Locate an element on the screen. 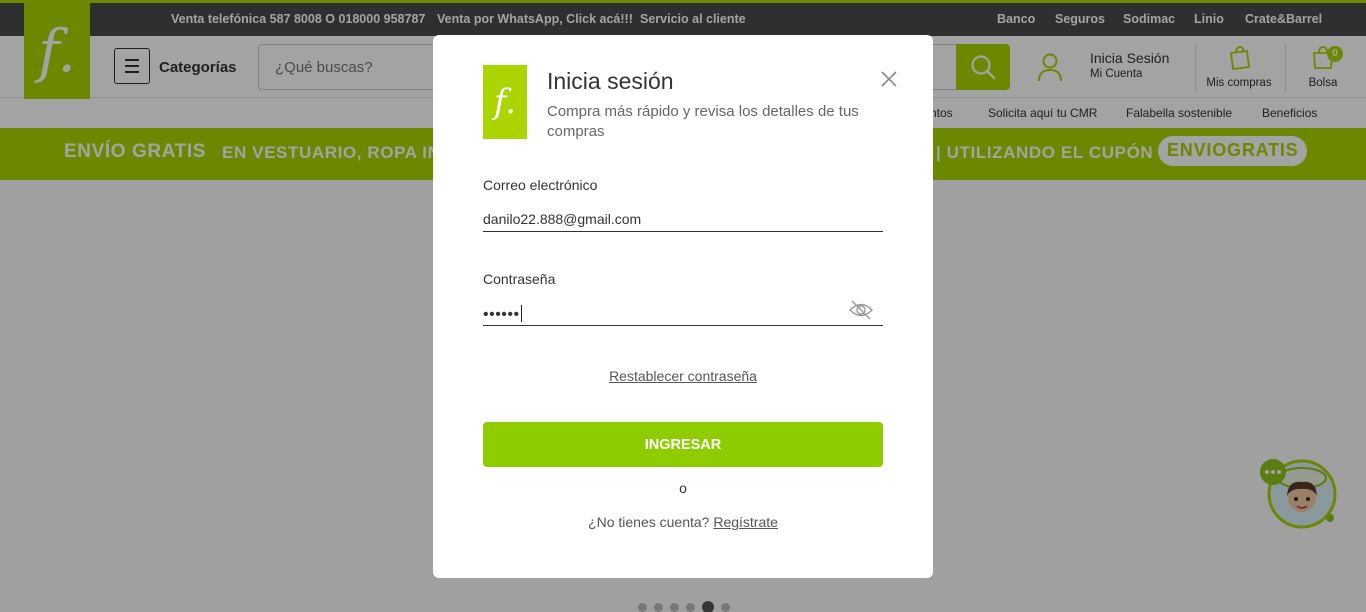 The image size is (1366, 612). modal-logo-glyph: f. is located at coordinates (505, 102).